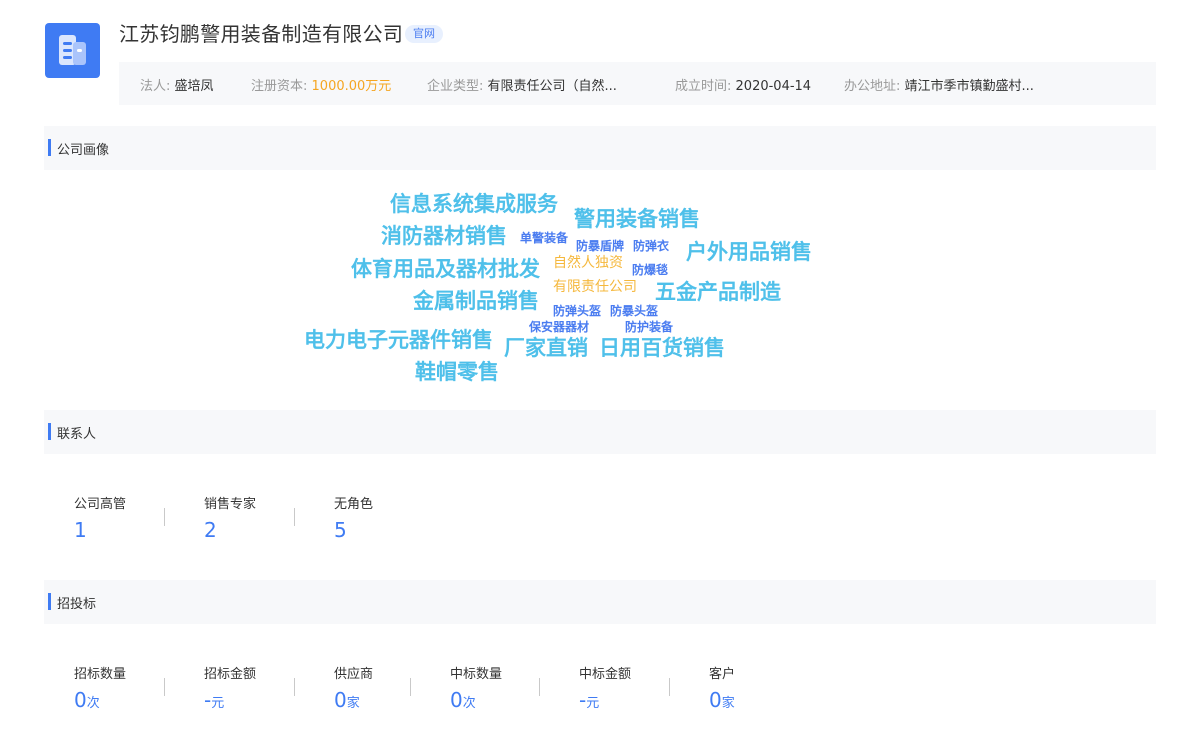 This screenshot has height=752, width=1200. I want to click on cloud-word: 厂家直销, so click(546, 348).